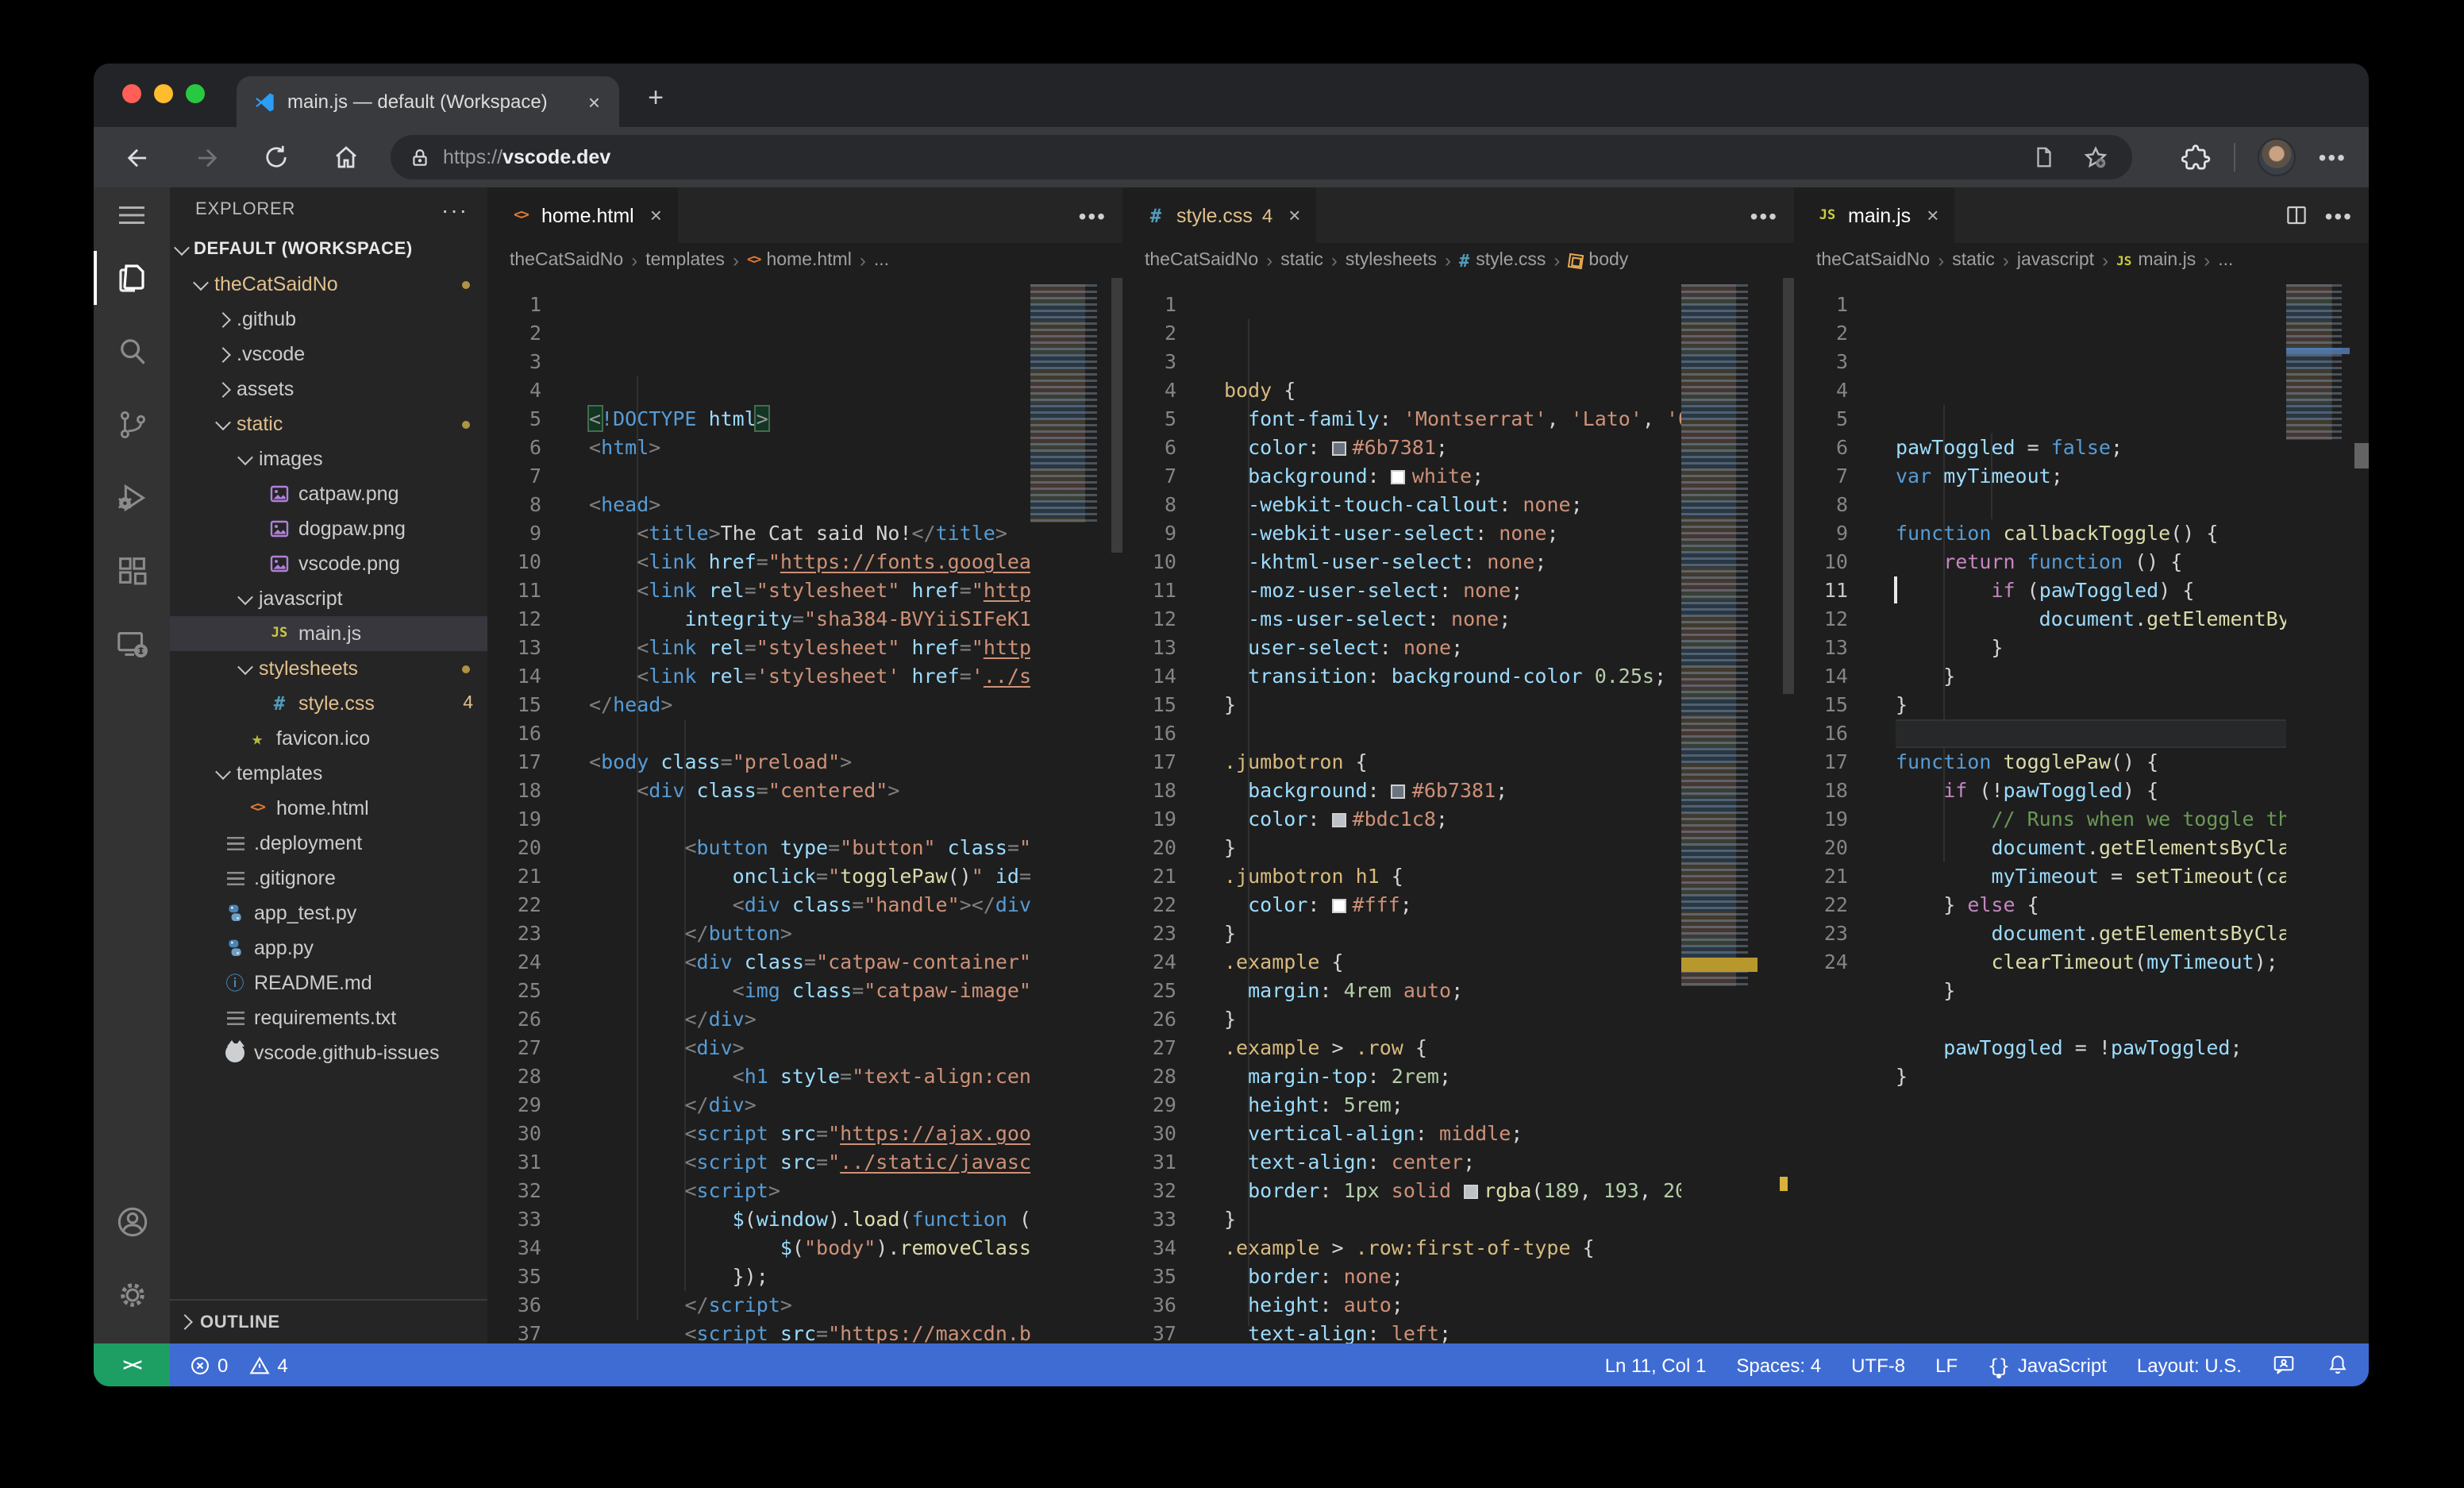  Describe the element at coordinates (328, 458) in the screenshot. I see `tree-item-images: images` at that location.